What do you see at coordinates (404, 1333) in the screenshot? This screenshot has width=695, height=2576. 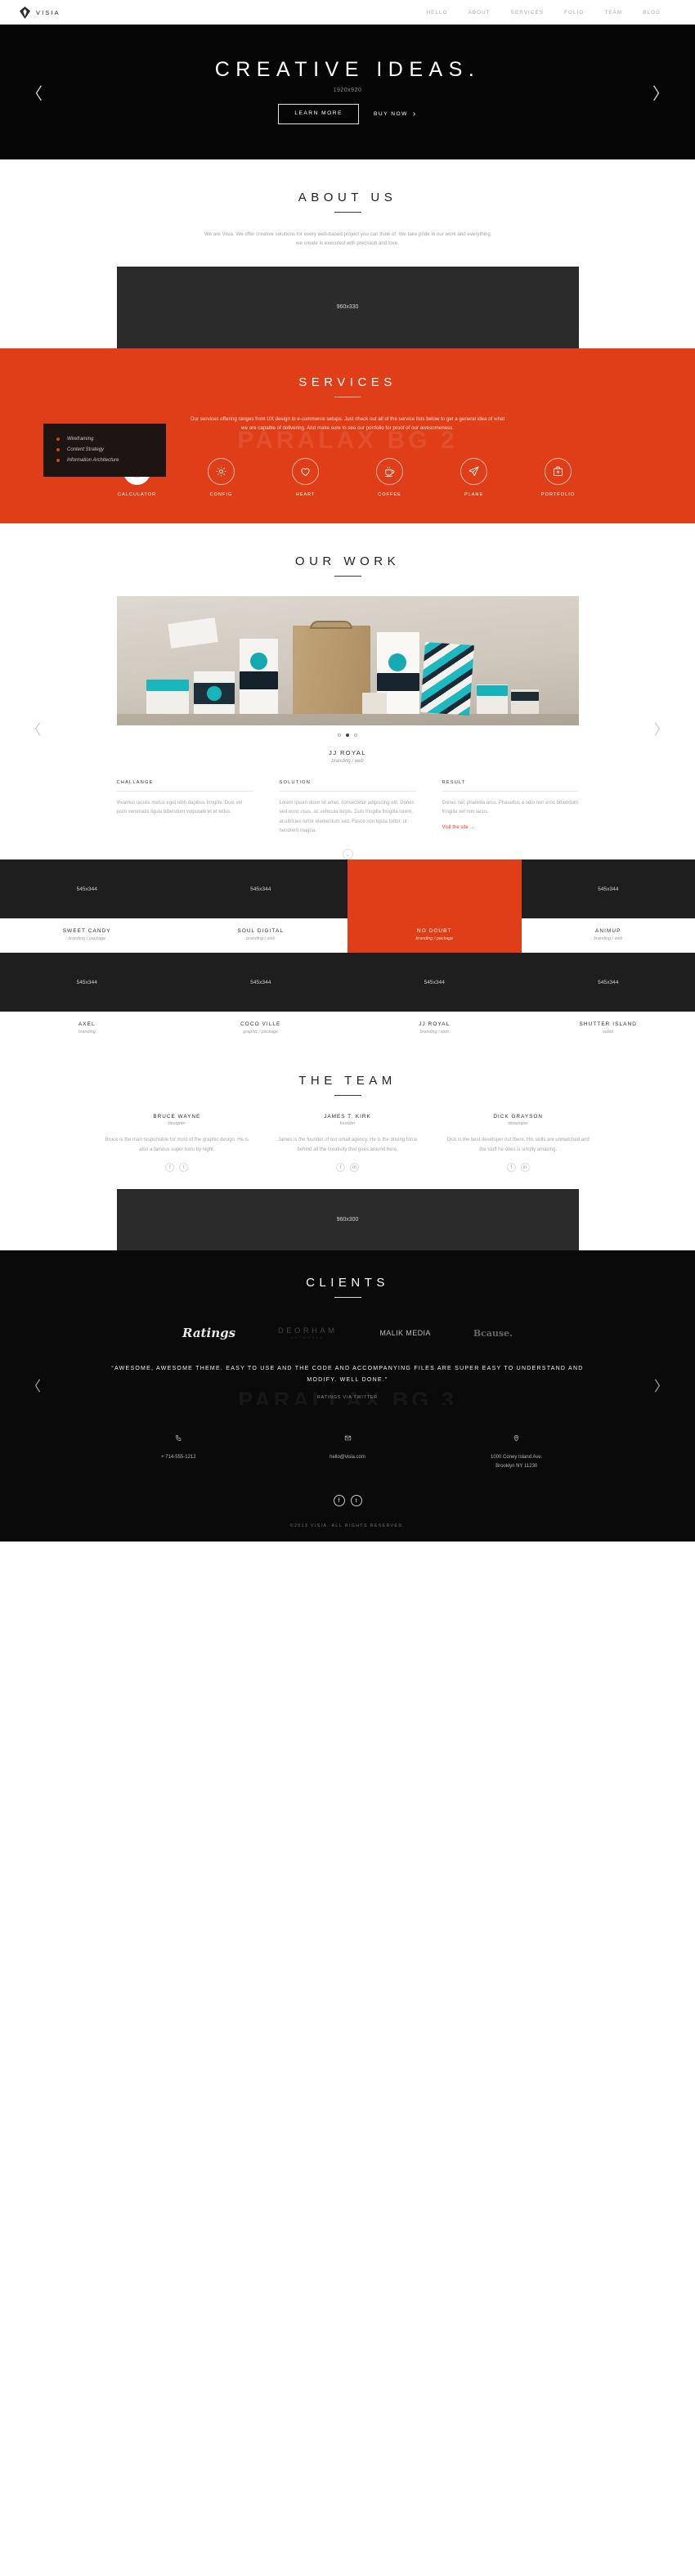 I see `client-logo-malik-media: MALIK MEDIA` at bounding box center [404, 1333].